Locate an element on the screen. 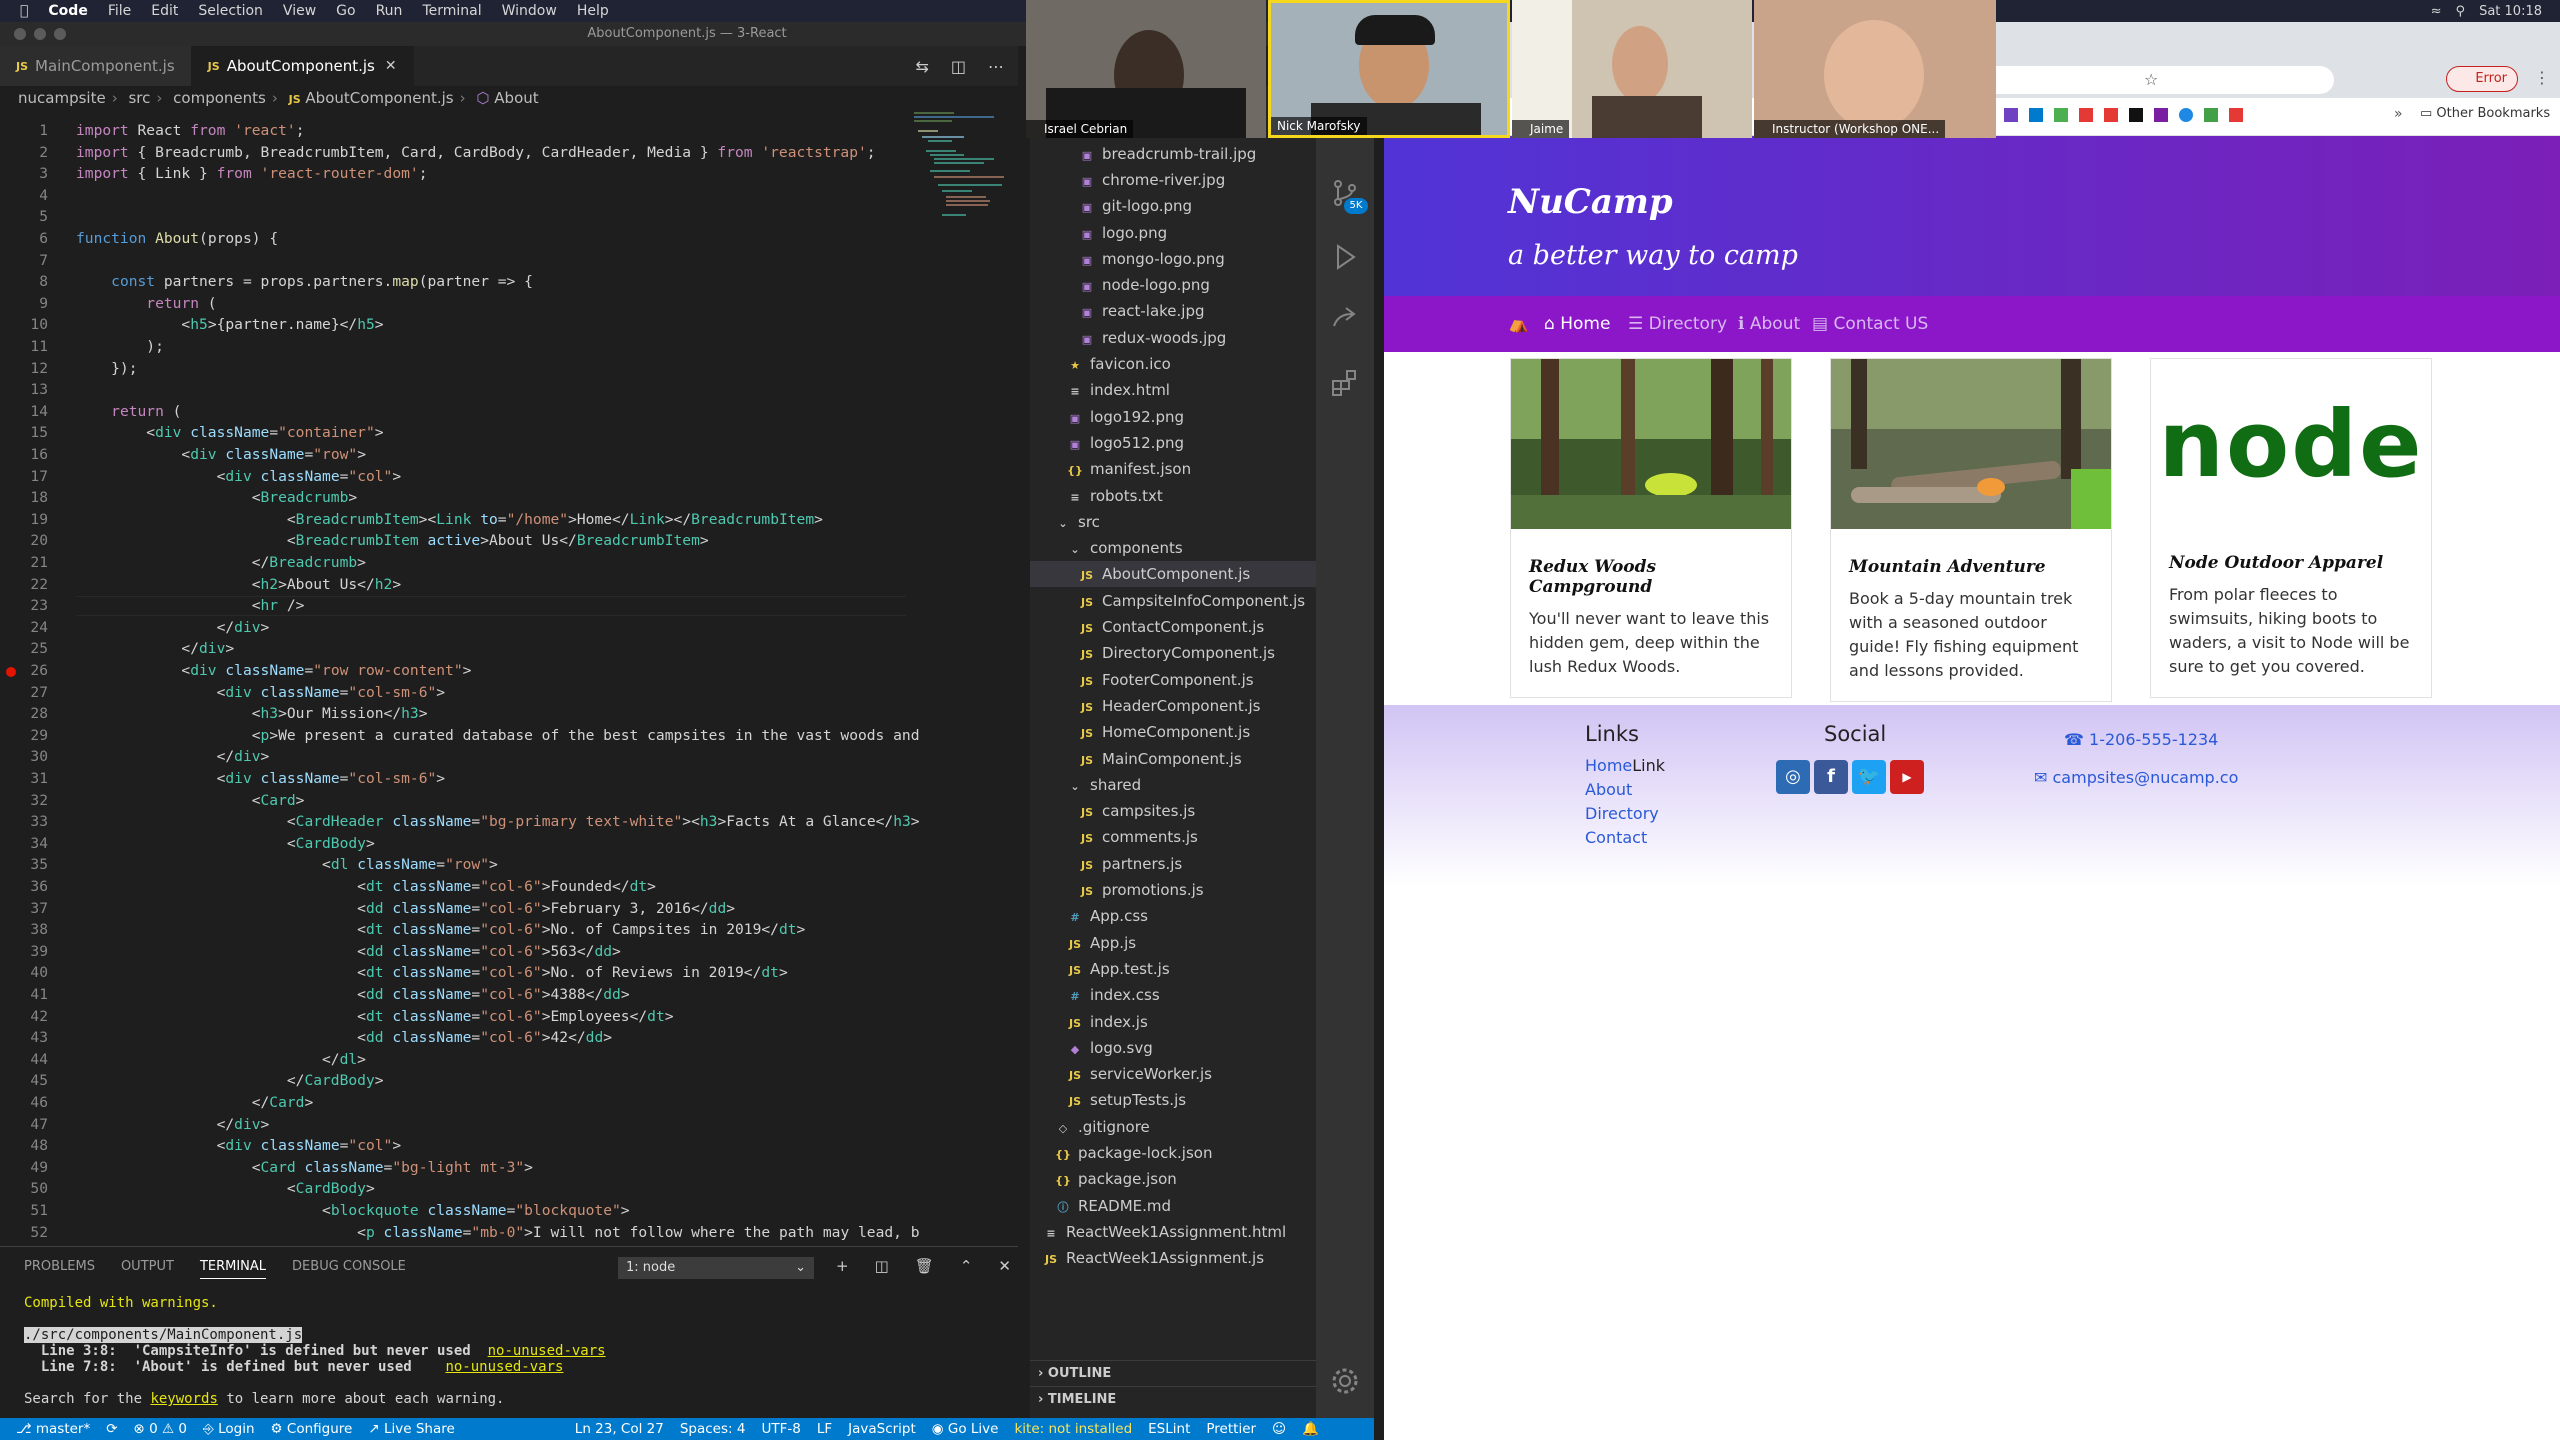  instagram-icon: ◎ is located at coordinates (1793, 777).